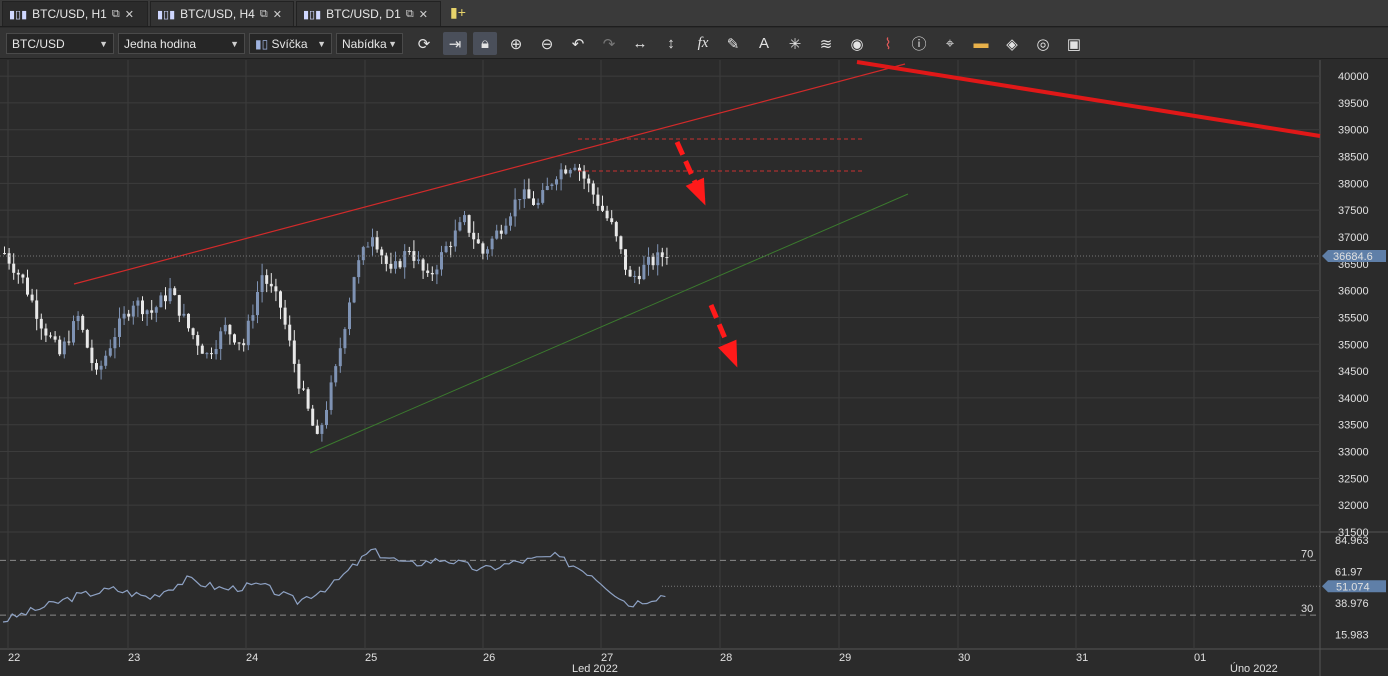 This screenshot has height=676, width=1388. What do you see at coordinates (643, 663) in the screenshot?
I see `time-axis: 22 23 24 25 26 27 28 29 30 31 01Led 2022 Úno 2022` at bounding box center [643, 663].